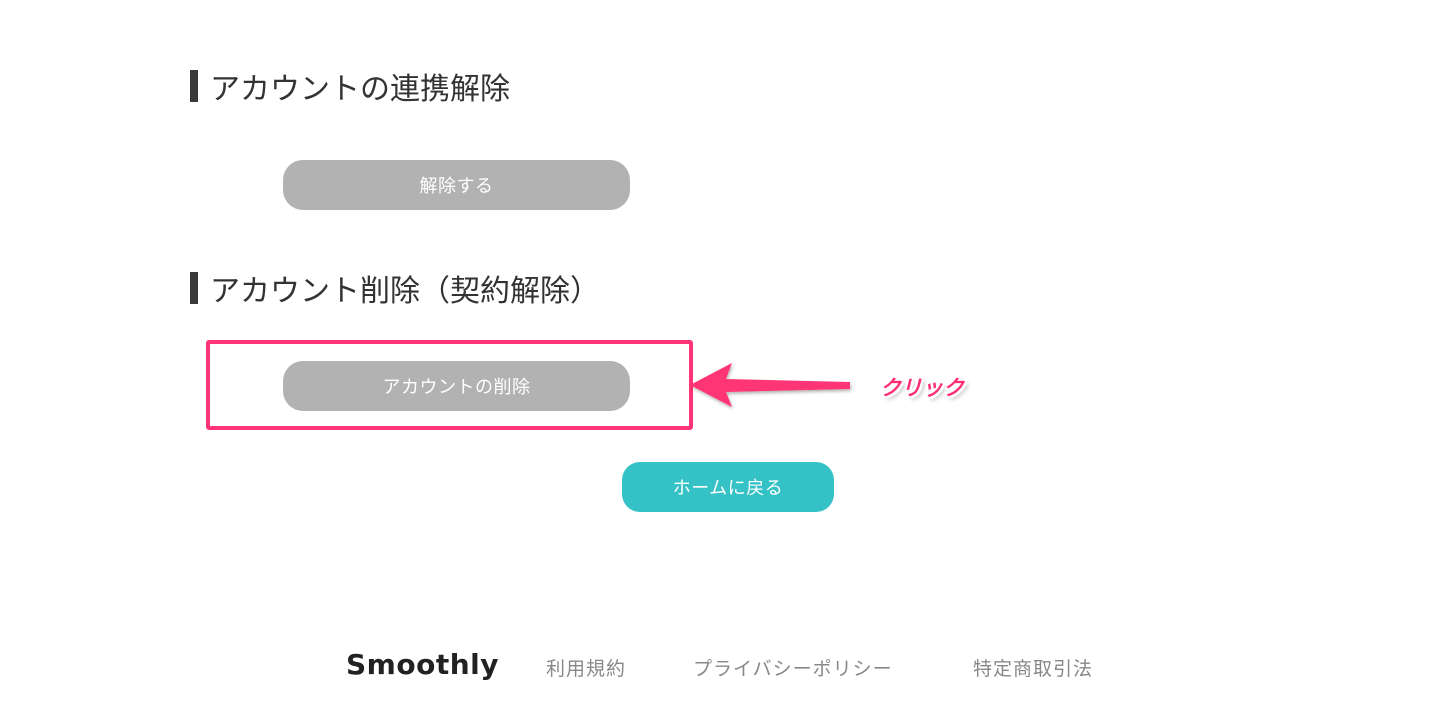 The image size is (1454, 711). I want to click on section-heading-unlink: アカウントの連携解除, so click(350, 86).